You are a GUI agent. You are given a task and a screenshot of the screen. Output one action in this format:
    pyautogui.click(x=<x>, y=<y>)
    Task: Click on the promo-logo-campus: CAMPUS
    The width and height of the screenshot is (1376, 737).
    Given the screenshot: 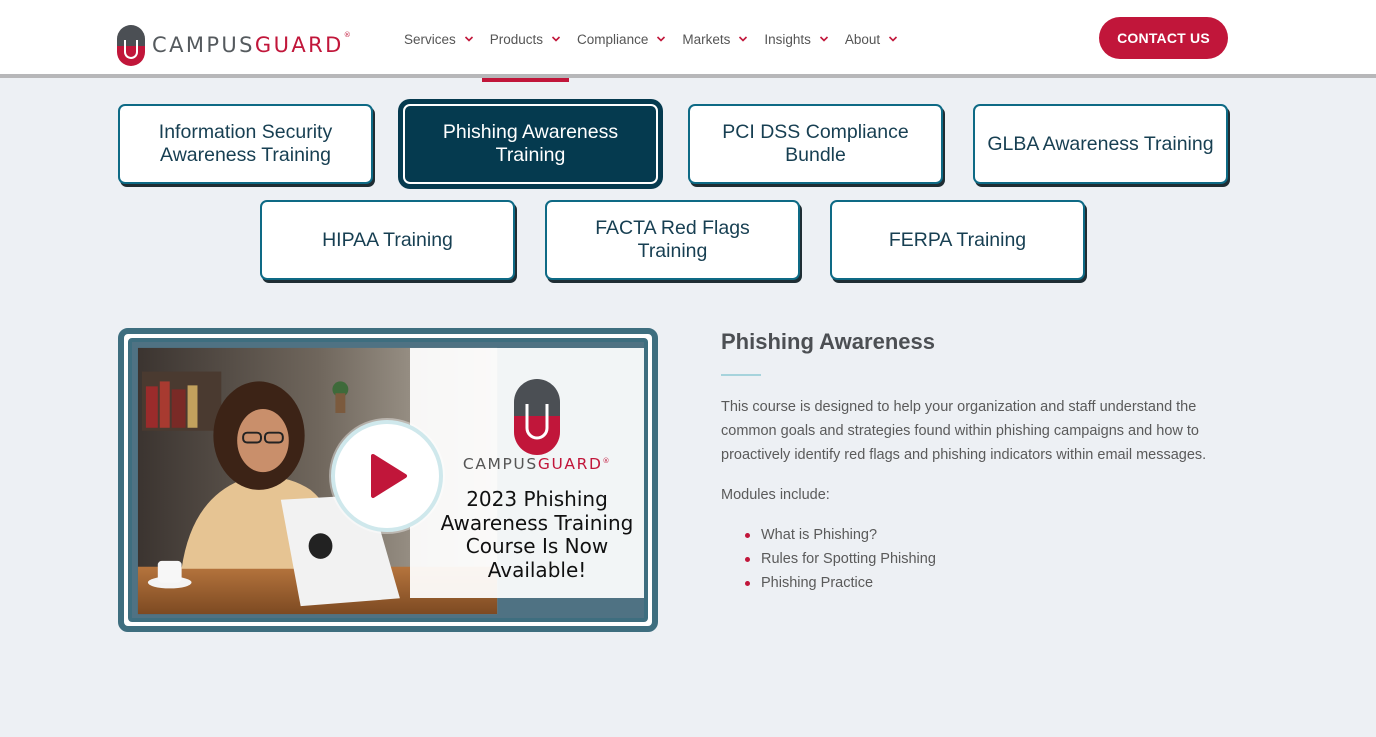 What is the action you would take?
    pyautogui.click(x=500, y=464)
    